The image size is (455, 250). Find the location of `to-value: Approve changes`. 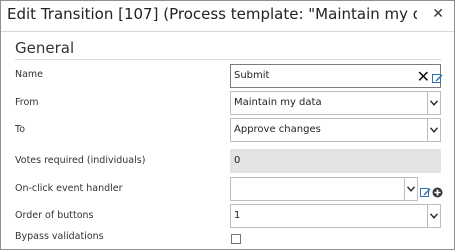

to-value: Approve changes is located at coordinates (277, 129).